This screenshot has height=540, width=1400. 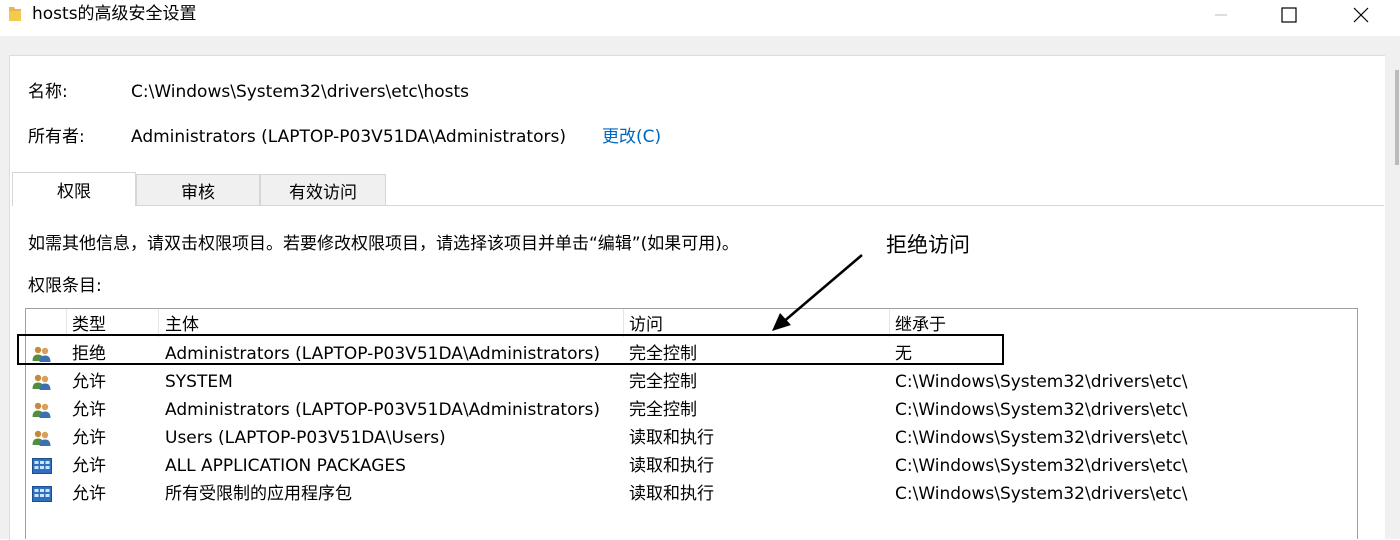 I want to click on change-owner-link: 更改(C), so click(x=631, y=137).